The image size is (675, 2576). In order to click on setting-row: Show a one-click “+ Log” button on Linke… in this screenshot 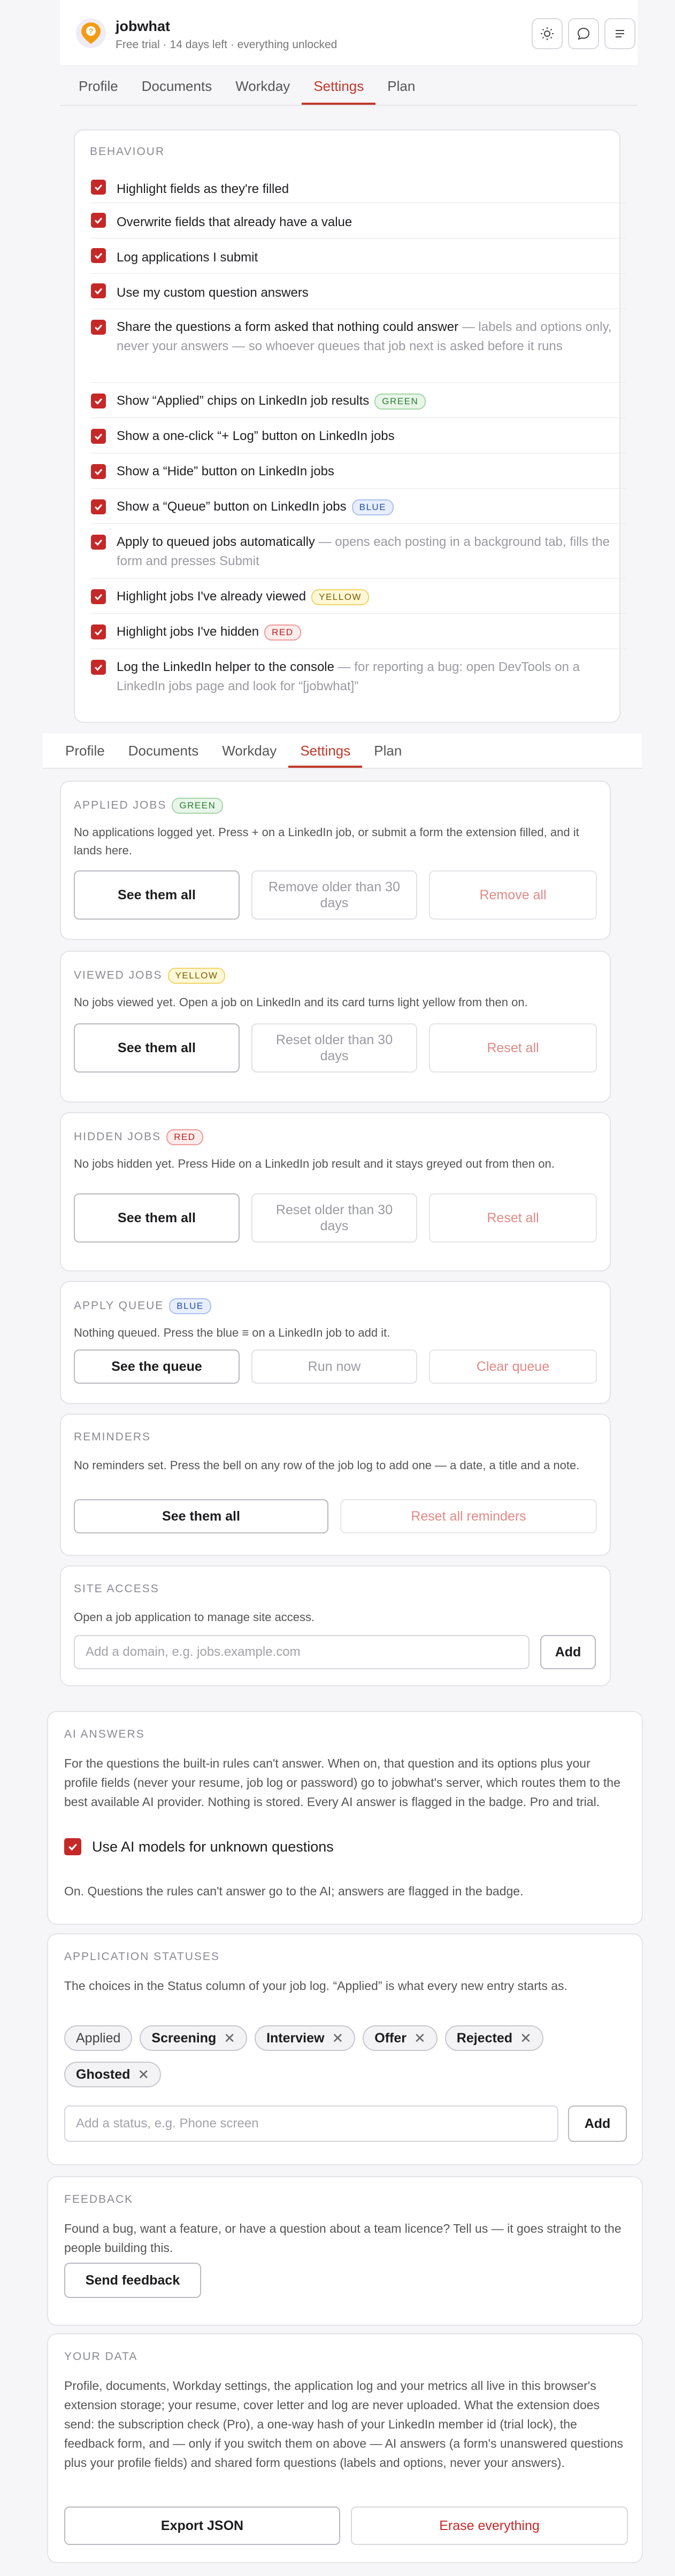, I will do `click(358, 435)`.